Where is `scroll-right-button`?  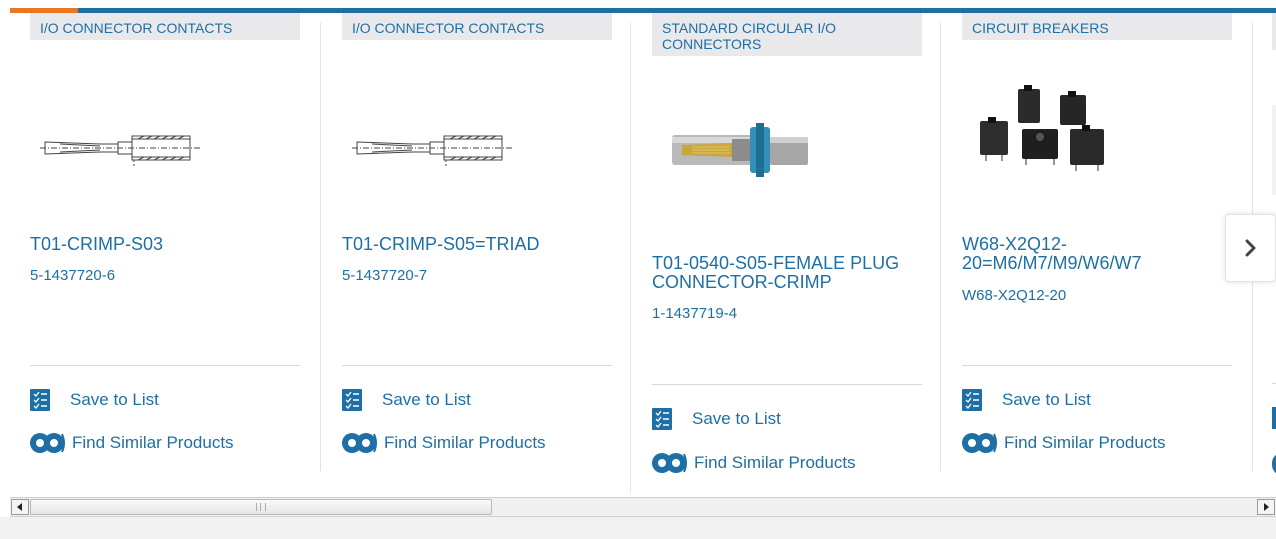 scroll-right-button is located at coordinates (1266, 507).